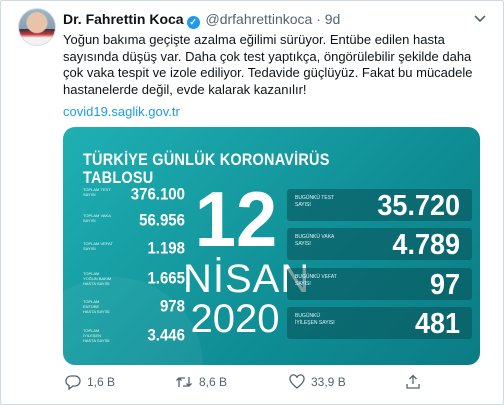  What do you see at coordinates (480, 19) in the screenshot?
I see `chevron-down-icon` at bounding box center [480, 19].